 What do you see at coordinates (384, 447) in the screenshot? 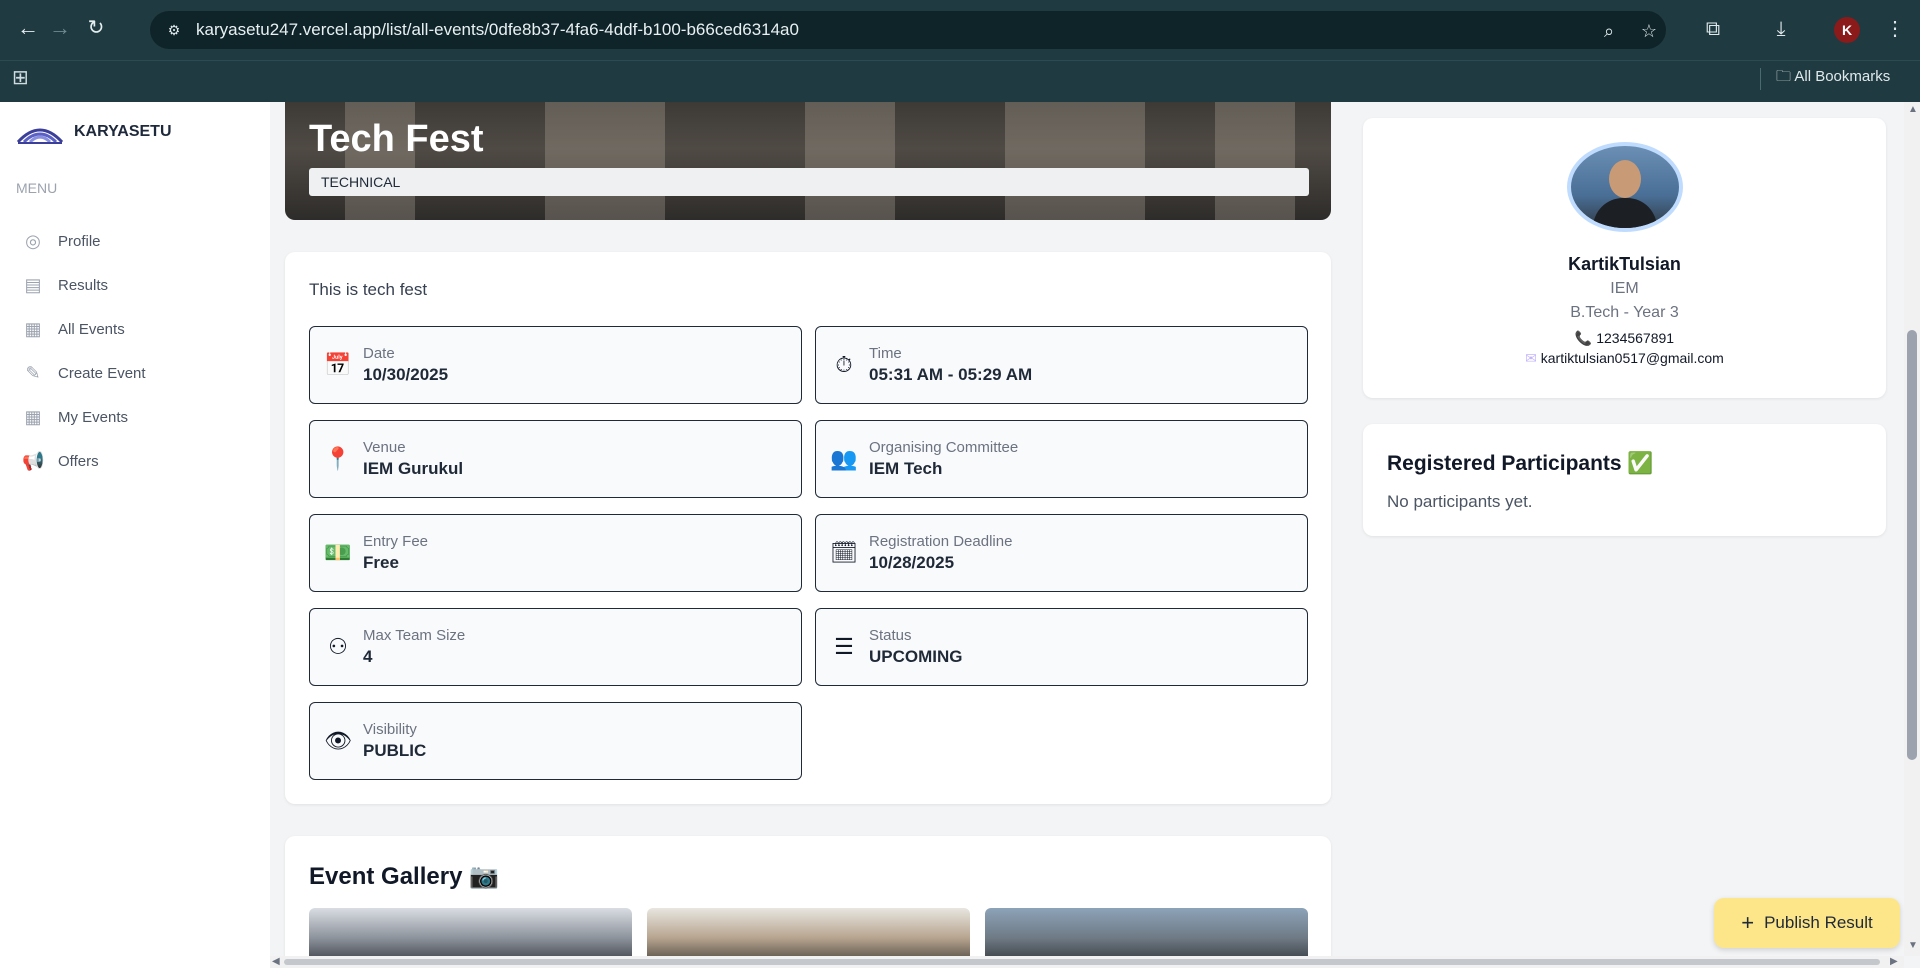
I see `detail-label: Venue` at bounding box center [384, 447].